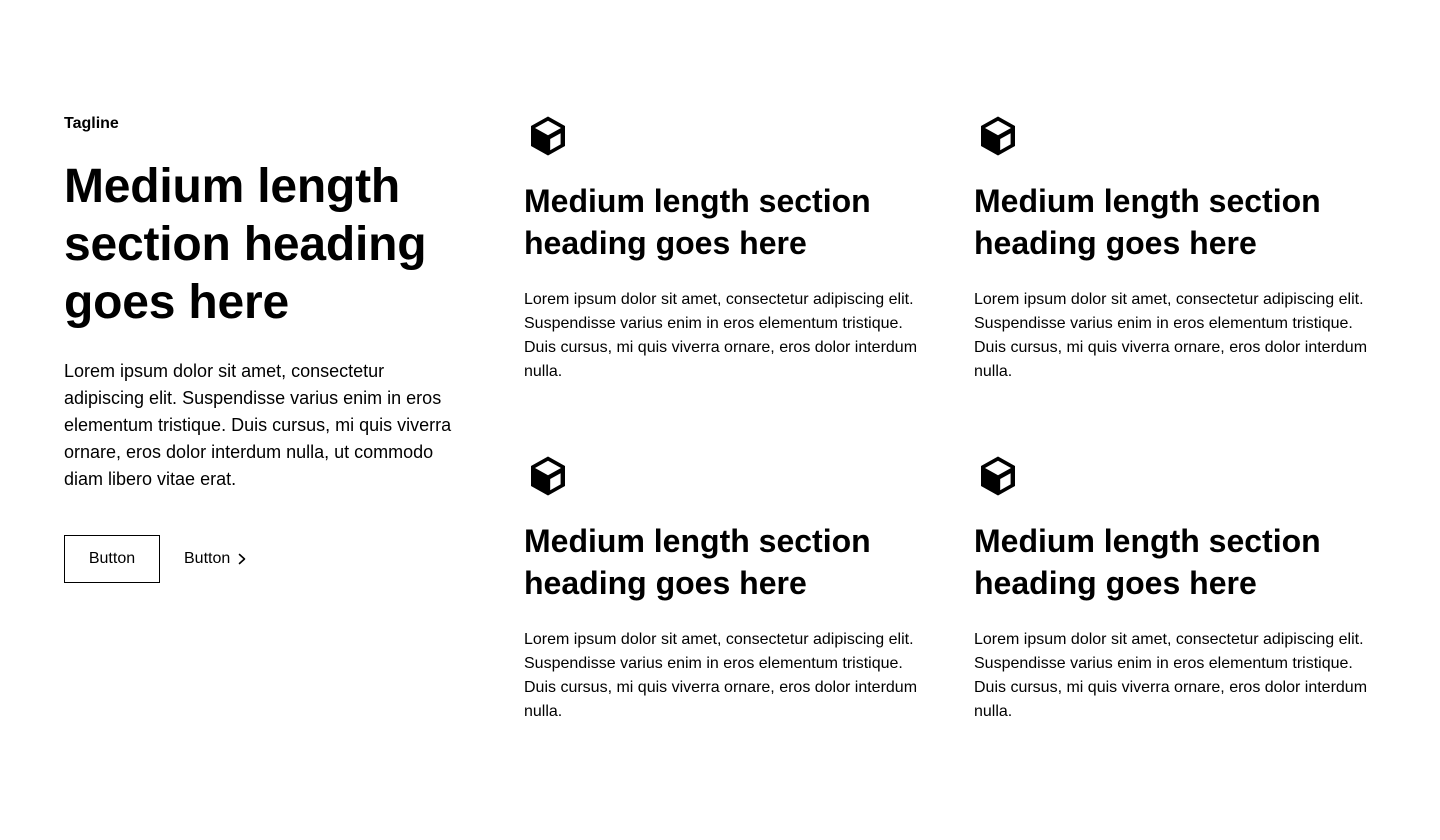 The height and width of the screenshot is (840, 1440). I want to click on chevron-right-icon, so click(242, 559).